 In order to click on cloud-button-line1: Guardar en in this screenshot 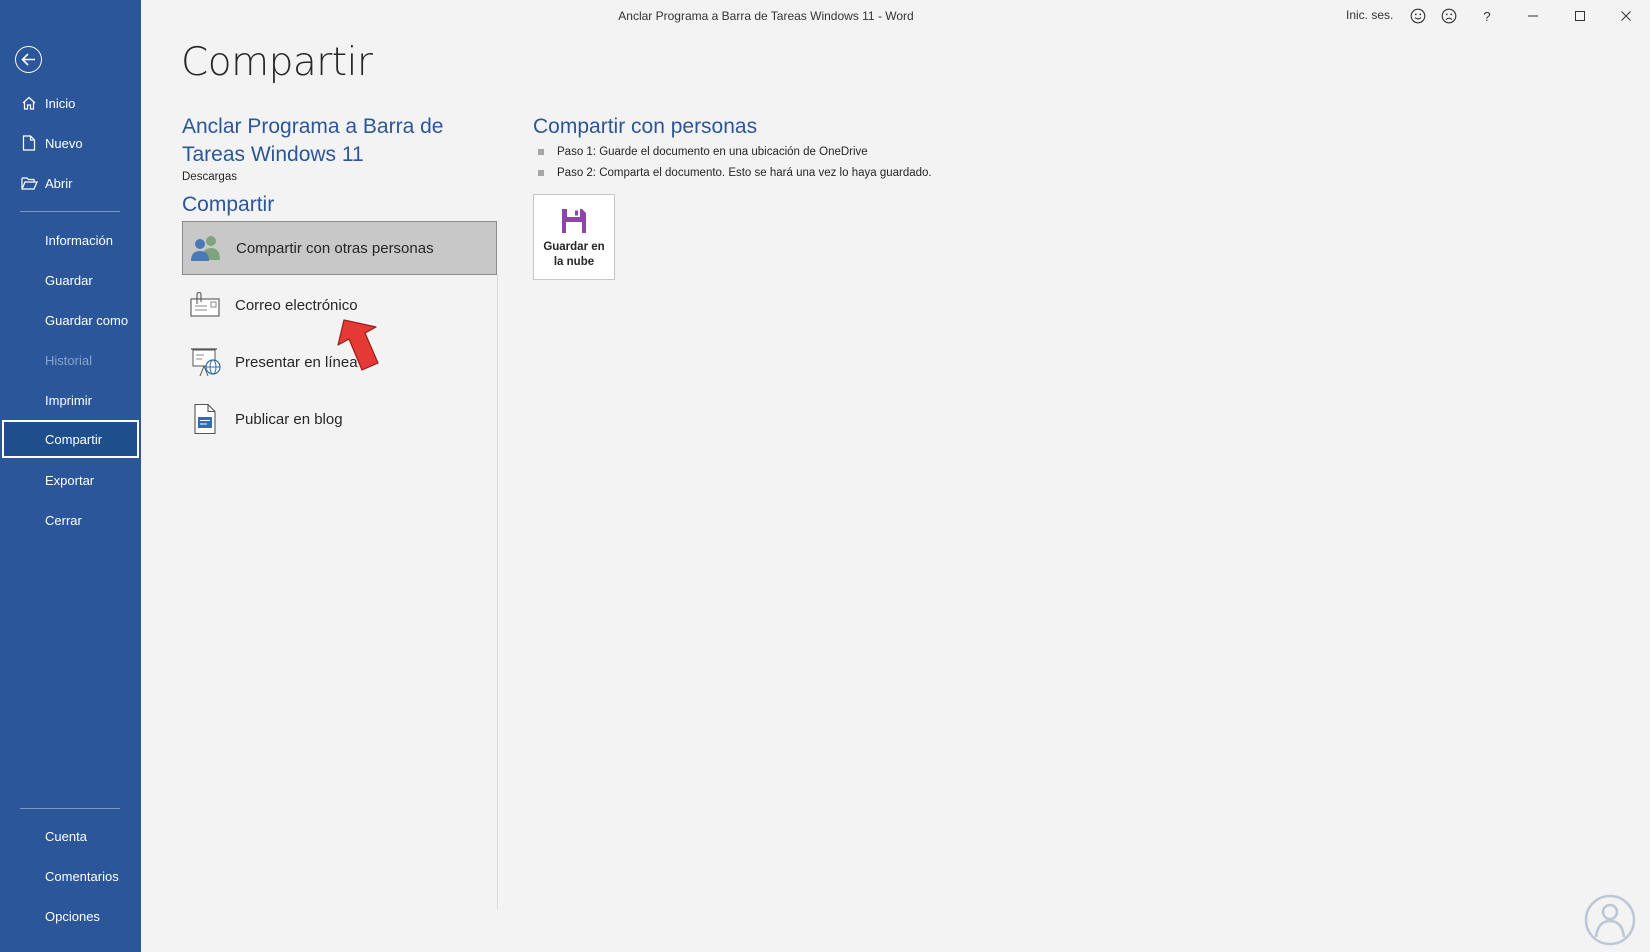, I will do `click(574, 247)`.